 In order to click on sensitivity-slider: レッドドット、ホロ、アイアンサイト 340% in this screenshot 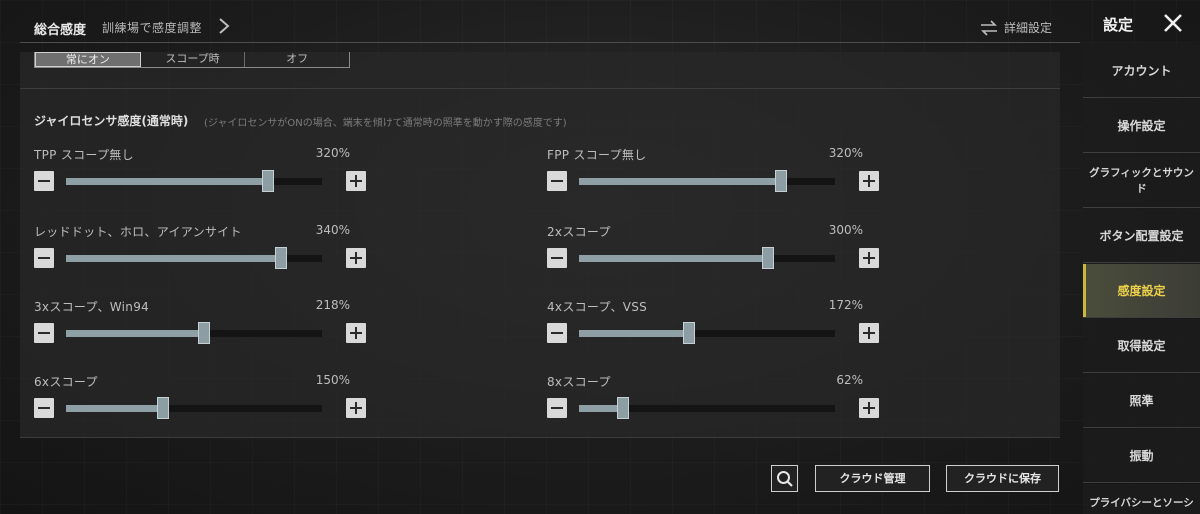, I will do `click(200, 253)`.